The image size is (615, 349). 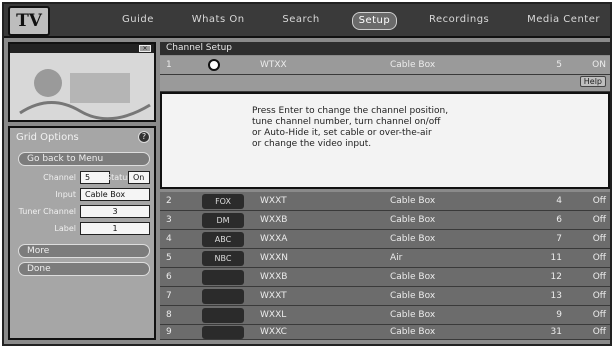 What do you see at coordinates (169, 315) in the screenshot?
I see `row-number: 8` at bounding box center [169, 315].